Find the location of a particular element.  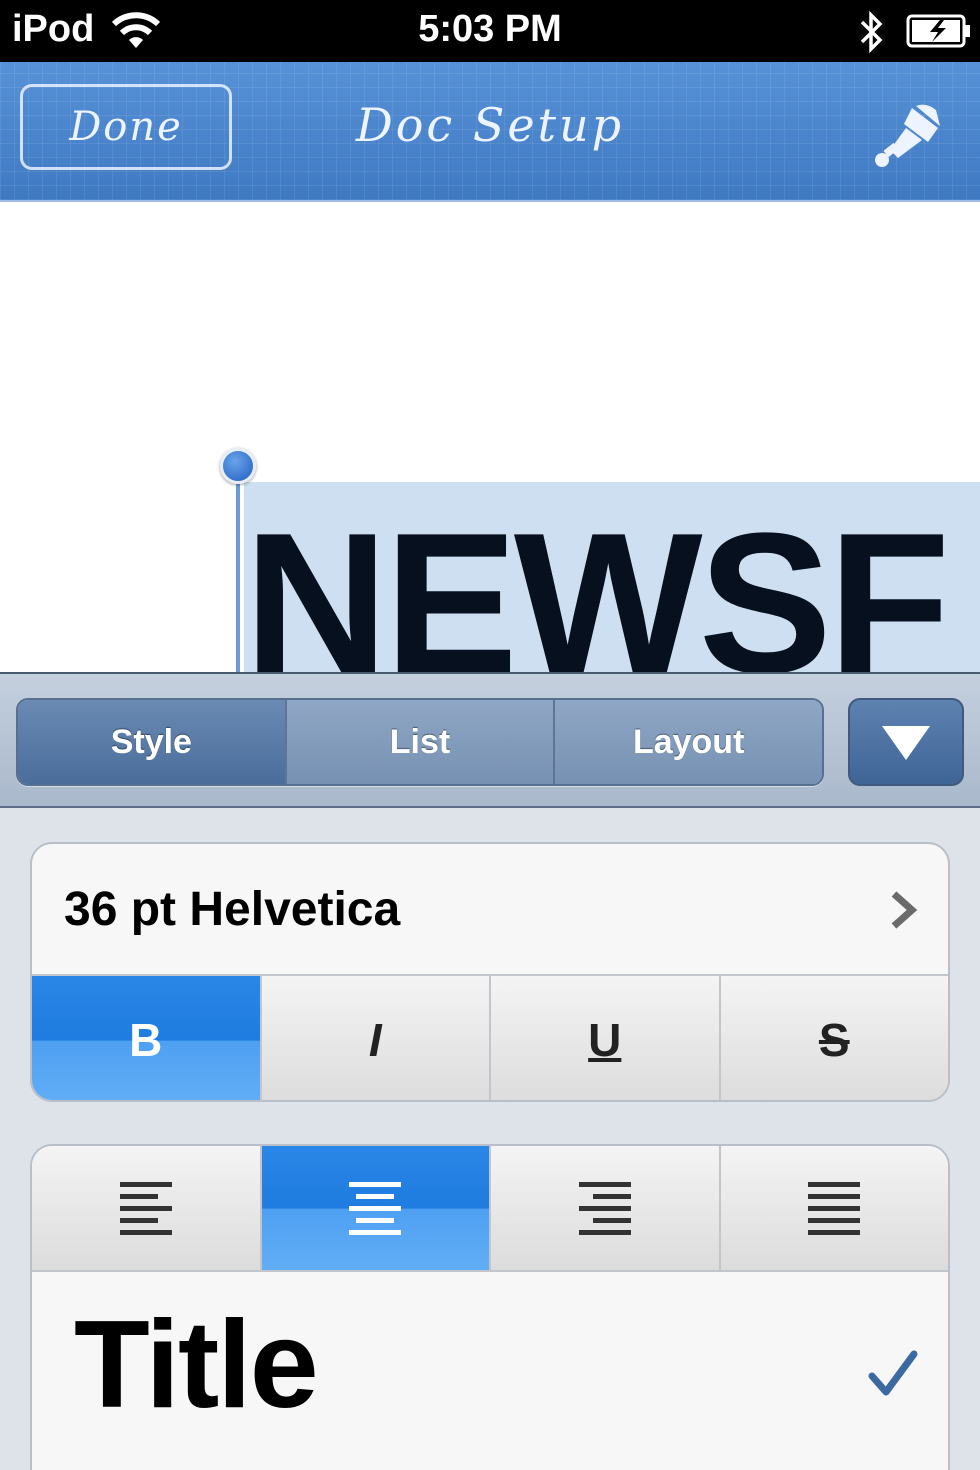

italic-button: I is located at coordinates (376, 1038).